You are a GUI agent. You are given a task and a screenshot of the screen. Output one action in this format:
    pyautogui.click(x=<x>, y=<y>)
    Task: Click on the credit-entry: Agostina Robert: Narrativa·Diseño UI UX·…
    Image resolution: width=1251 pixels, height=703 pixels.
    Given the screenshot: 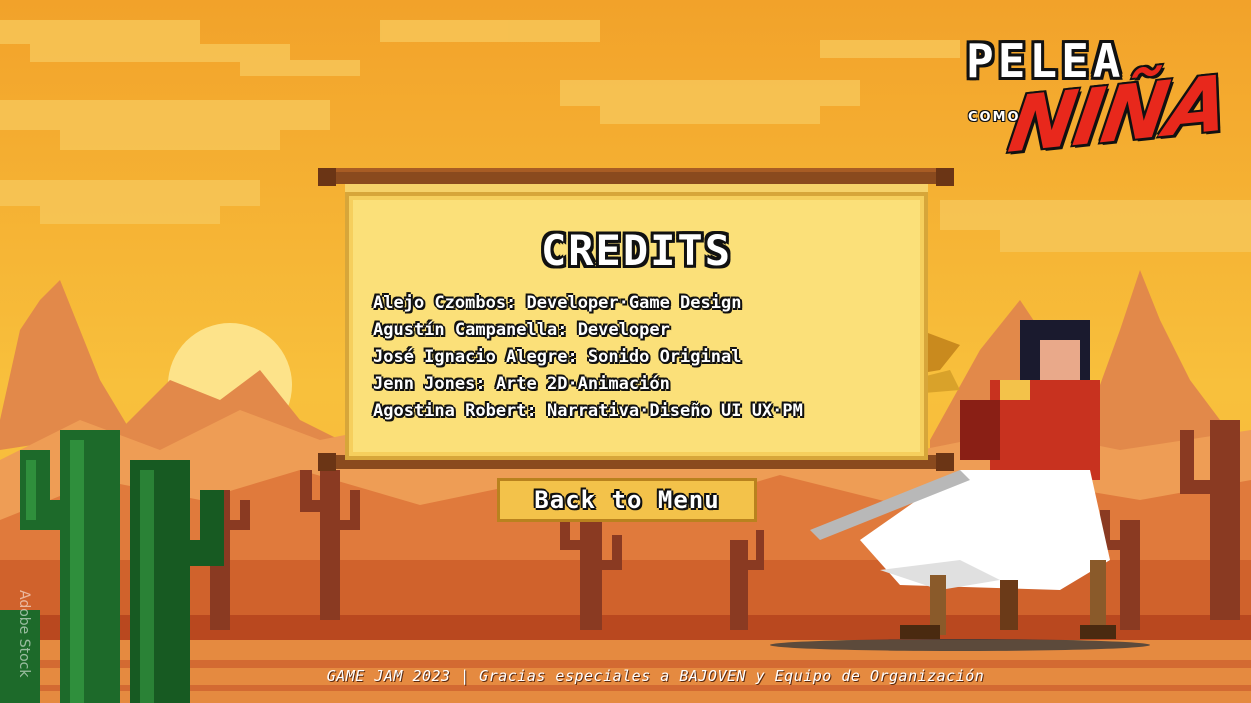 What is the action you would take?
    pyautogui.click(x=588, y=411)
    